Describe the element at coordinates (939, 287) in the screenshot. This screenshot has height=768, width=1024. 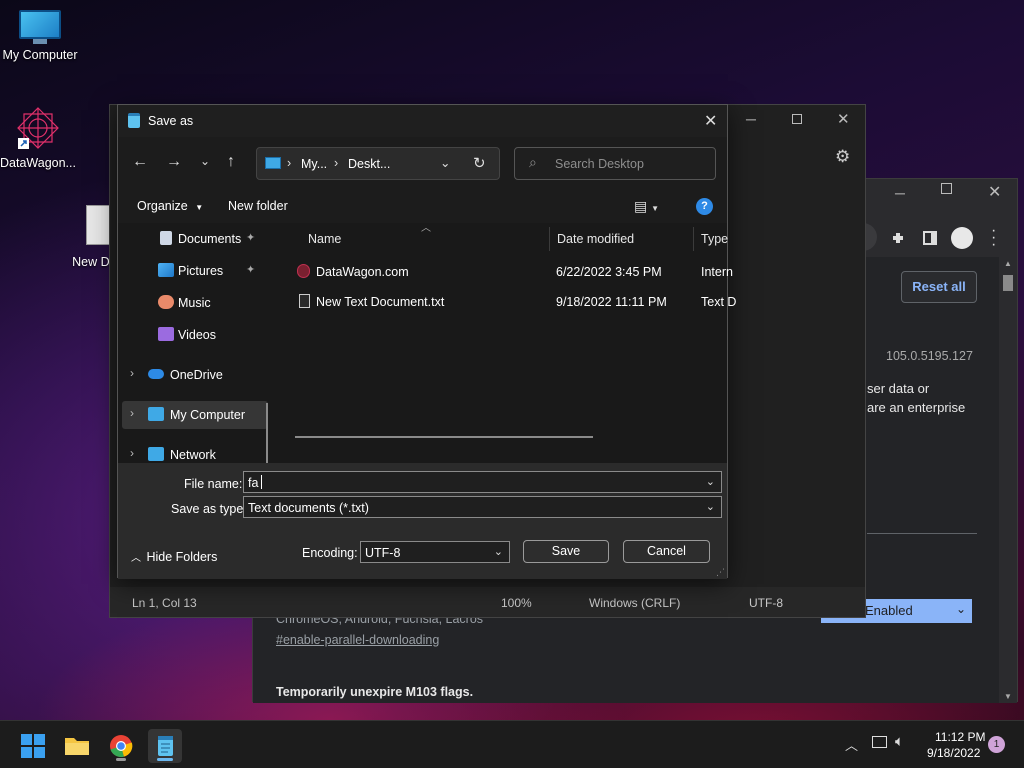
I see `reset-all-button: Reset all` at that location.